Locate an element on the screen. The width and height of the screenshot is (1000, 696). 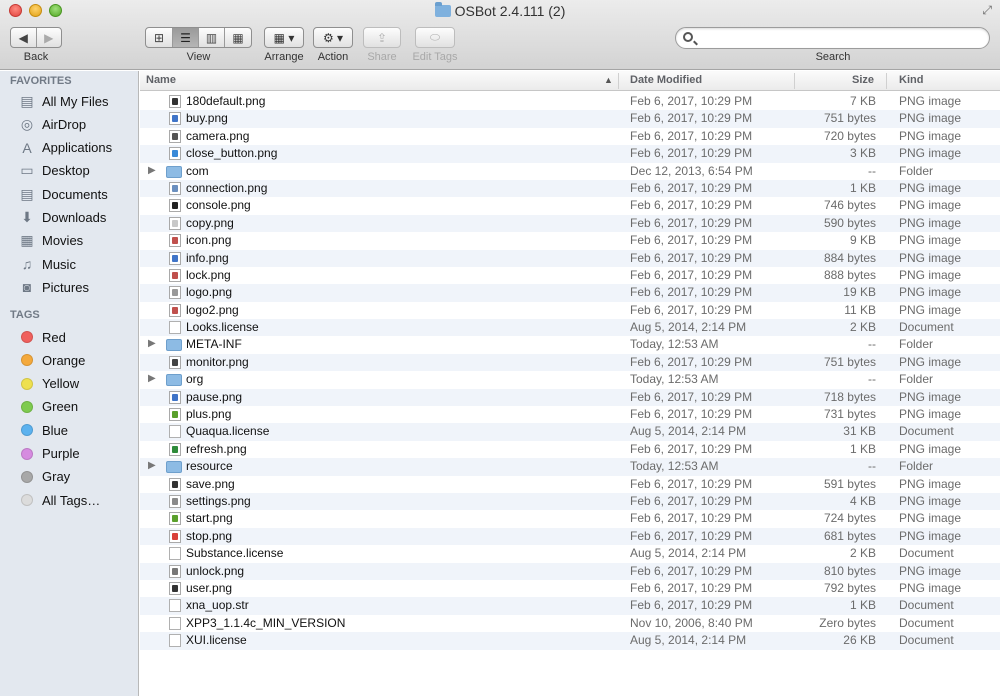
sidebar-item-downloads: ⬇ Downloads is located at coordinates (69, 218).